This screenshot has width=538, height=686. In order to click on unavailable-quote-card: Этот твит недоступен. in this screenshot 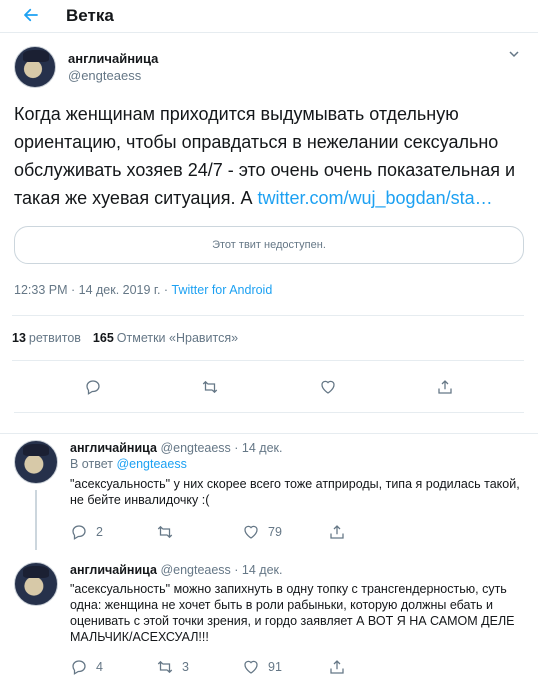, I will do `click(269, 245)`.